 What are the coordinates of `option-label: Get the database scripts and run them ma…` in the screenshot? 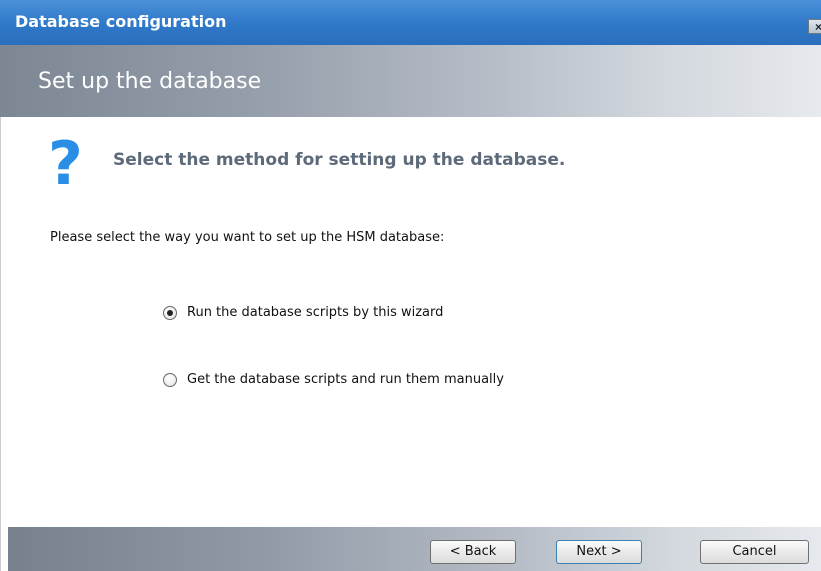 It's located at (345, 380).